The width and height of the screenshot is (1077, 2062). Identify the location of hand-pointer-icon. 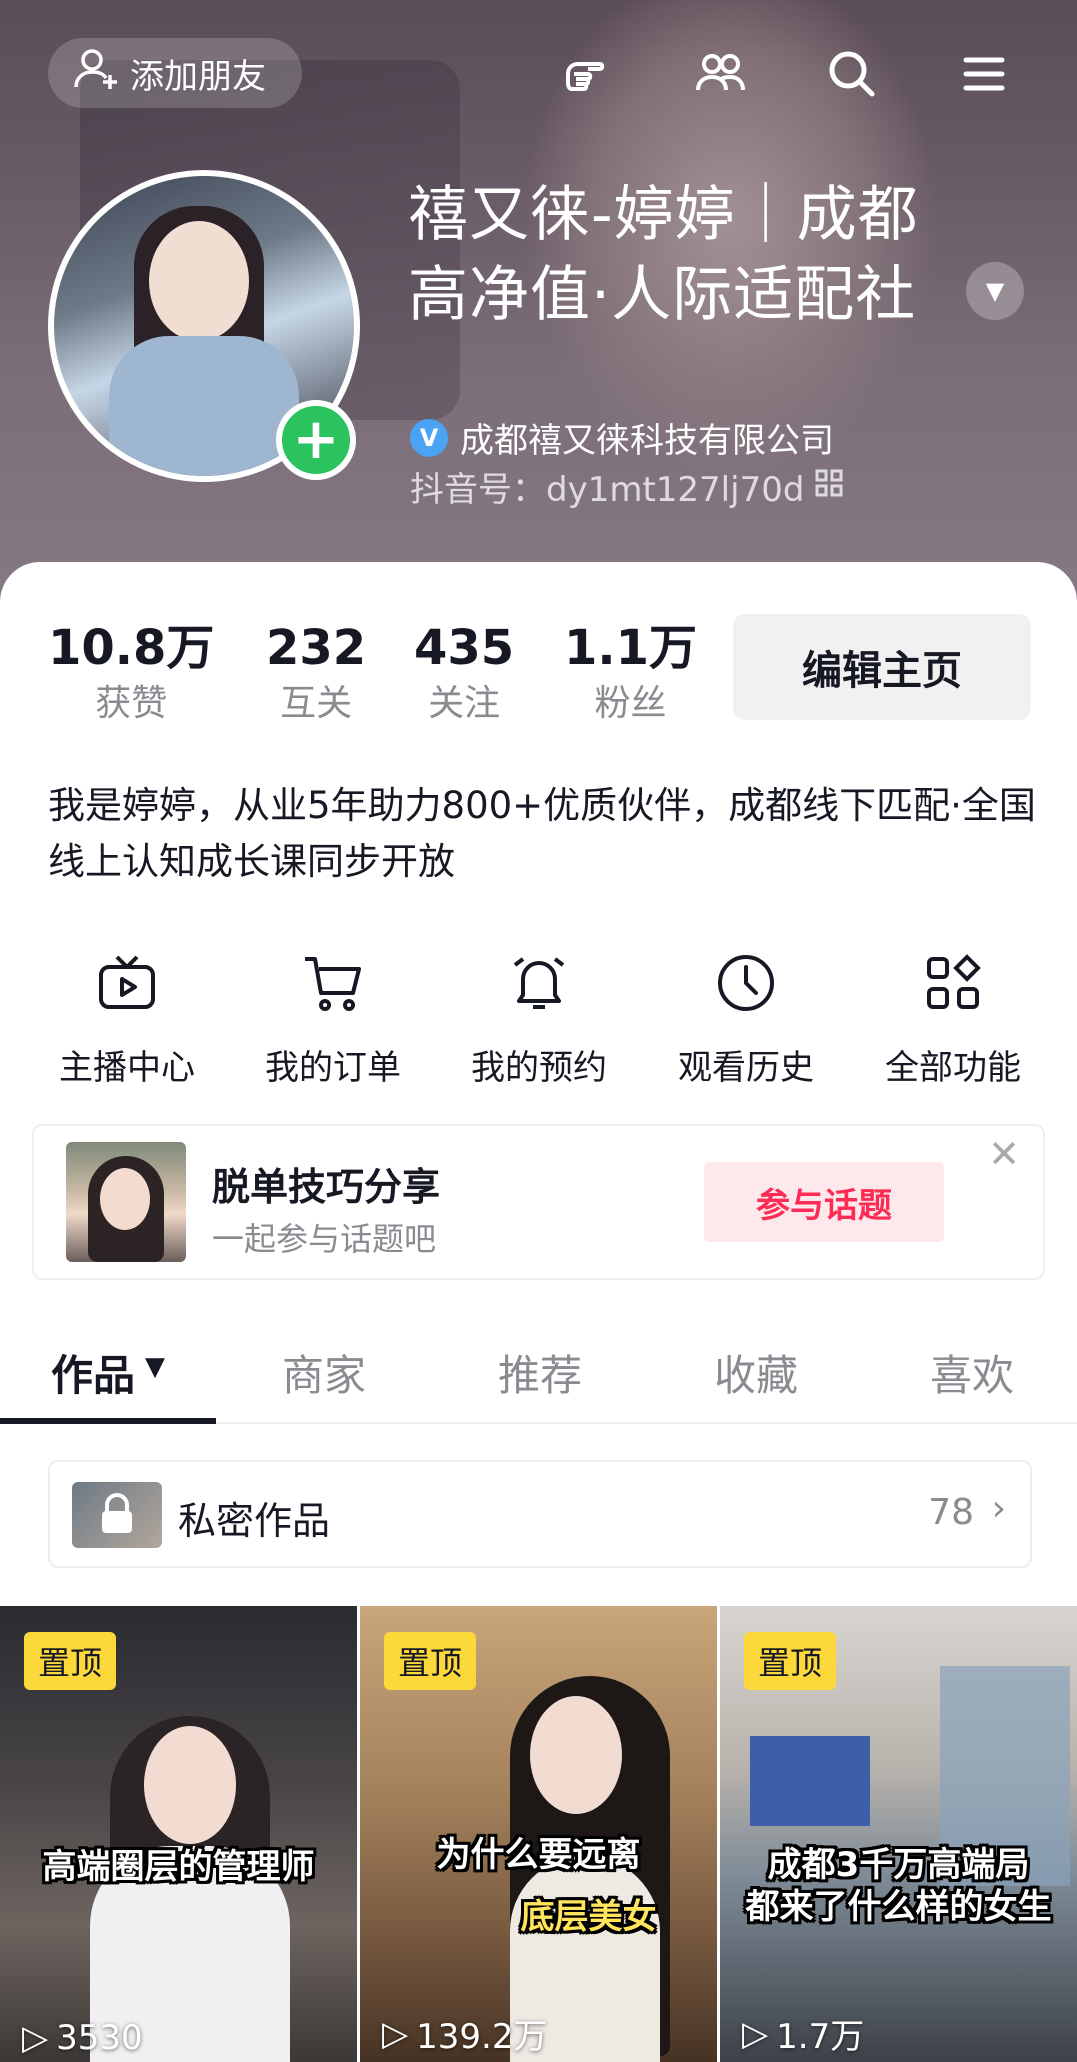
(584, 74).